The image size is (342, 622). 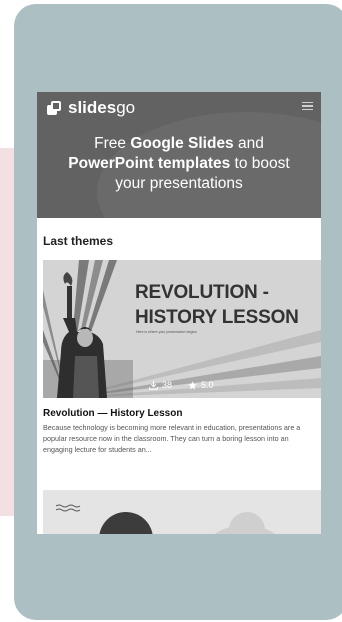 What do you see at coordinates (149, 163) in the screenshot?
I see `headline-powerpoint-templates: PowerPoint templates` at bounding box center [149, 163].